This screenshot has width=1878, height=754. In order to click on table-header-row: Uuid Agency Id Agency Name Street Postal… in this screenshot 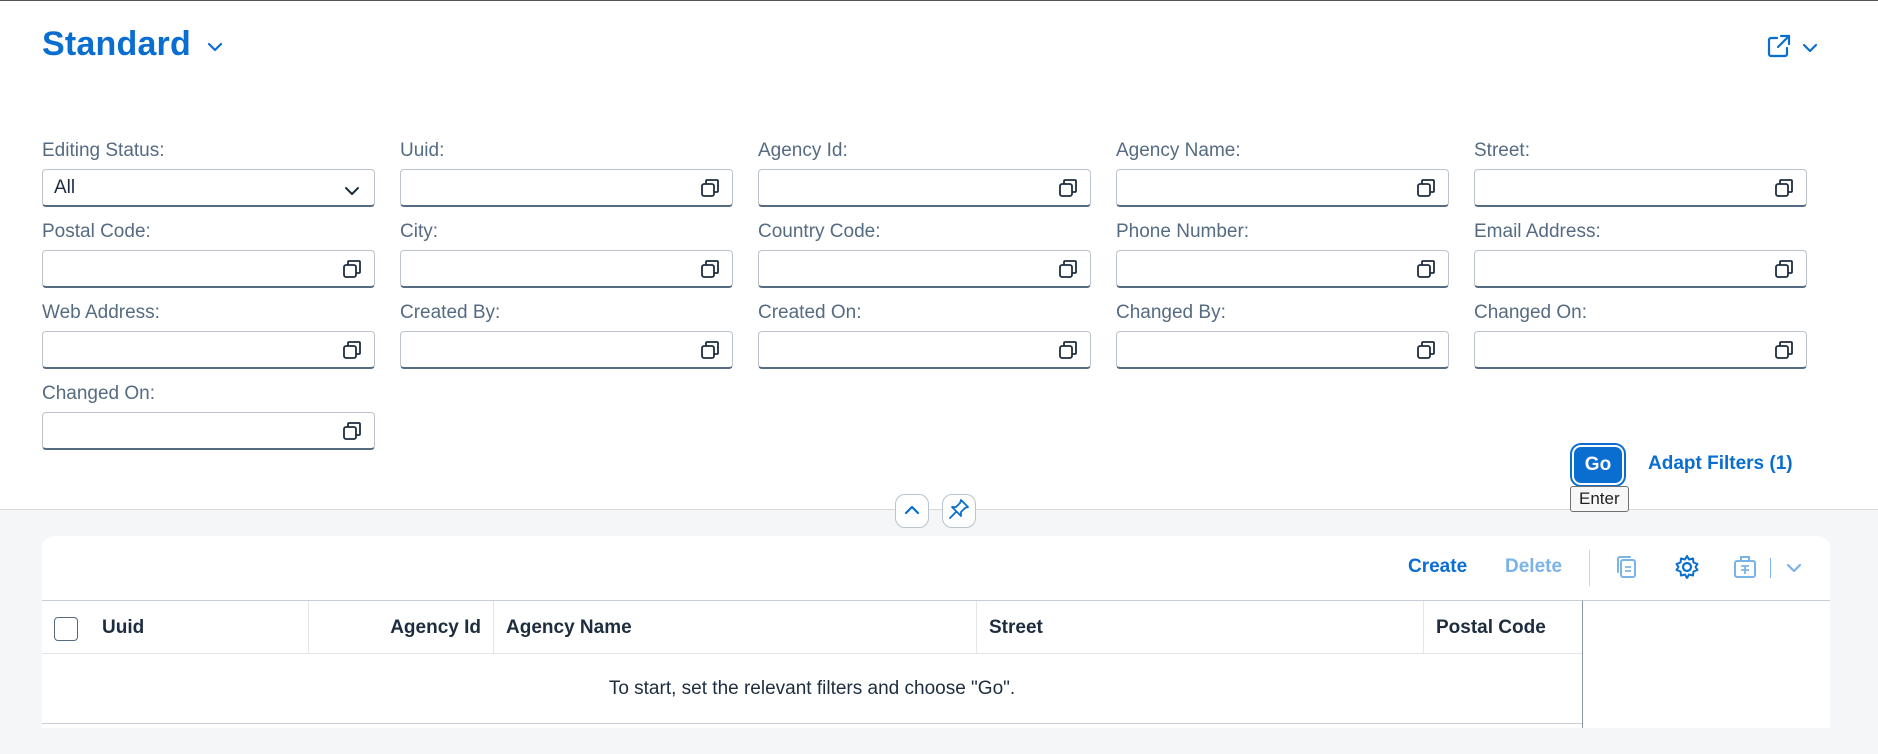, I will do `click(812, 627)`.